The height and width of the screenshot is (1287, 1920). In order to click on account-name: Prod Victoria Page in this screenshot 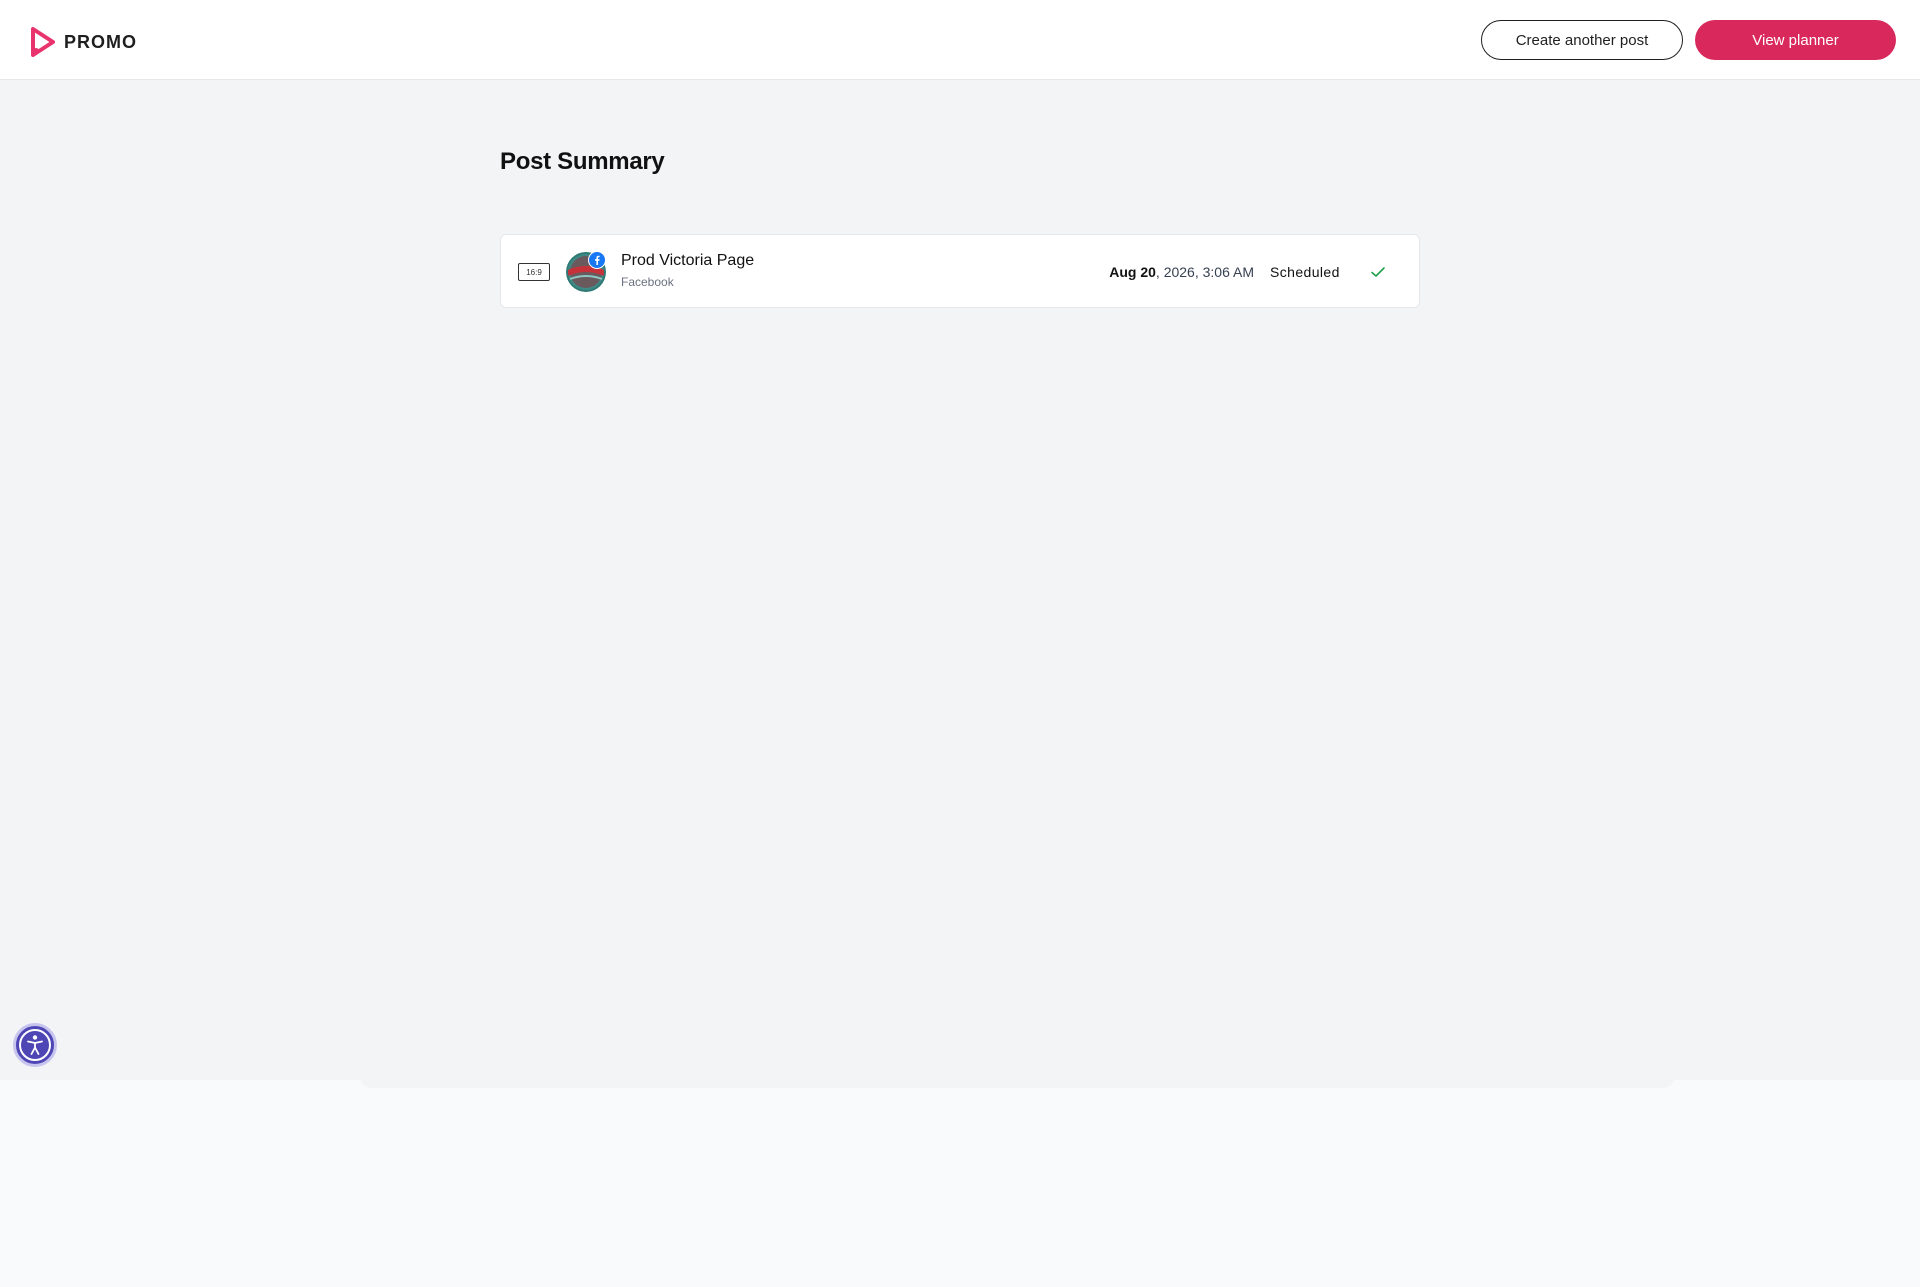, I will do `click(688, 260)`.